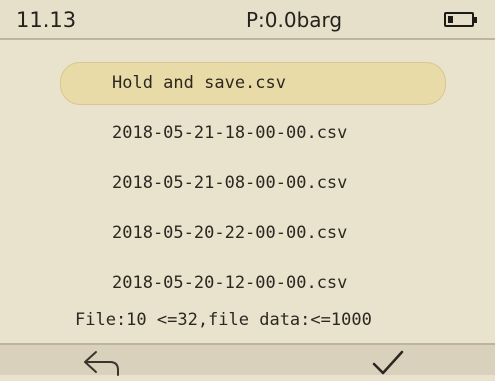 The width and height of the screenshot is (495, 381). I want to click on back-arrow-icon, so click(101, 363).